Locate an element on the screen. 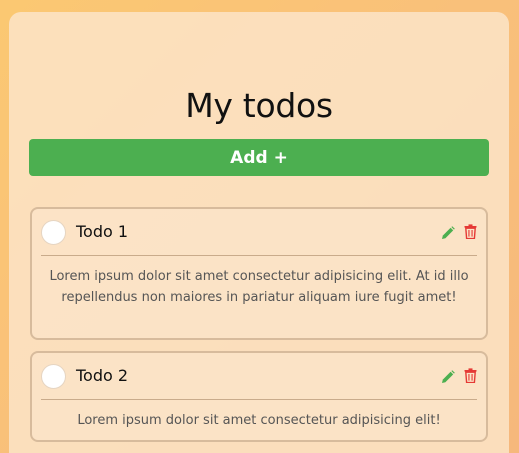 Image resolution: width=519 pixels, height=453 pixels. todo-header: Todo 1 is located at coordinates (259, 232).